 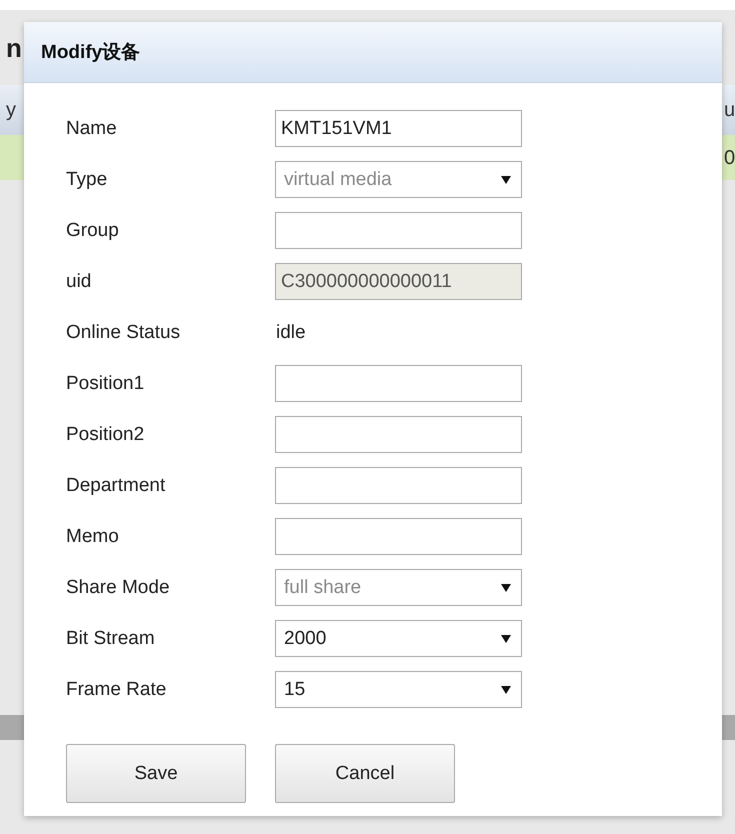 What do you see at coordinates (87, 179) in the screenshot?
I see `field-label: Type` at bounding box center [87, 179].